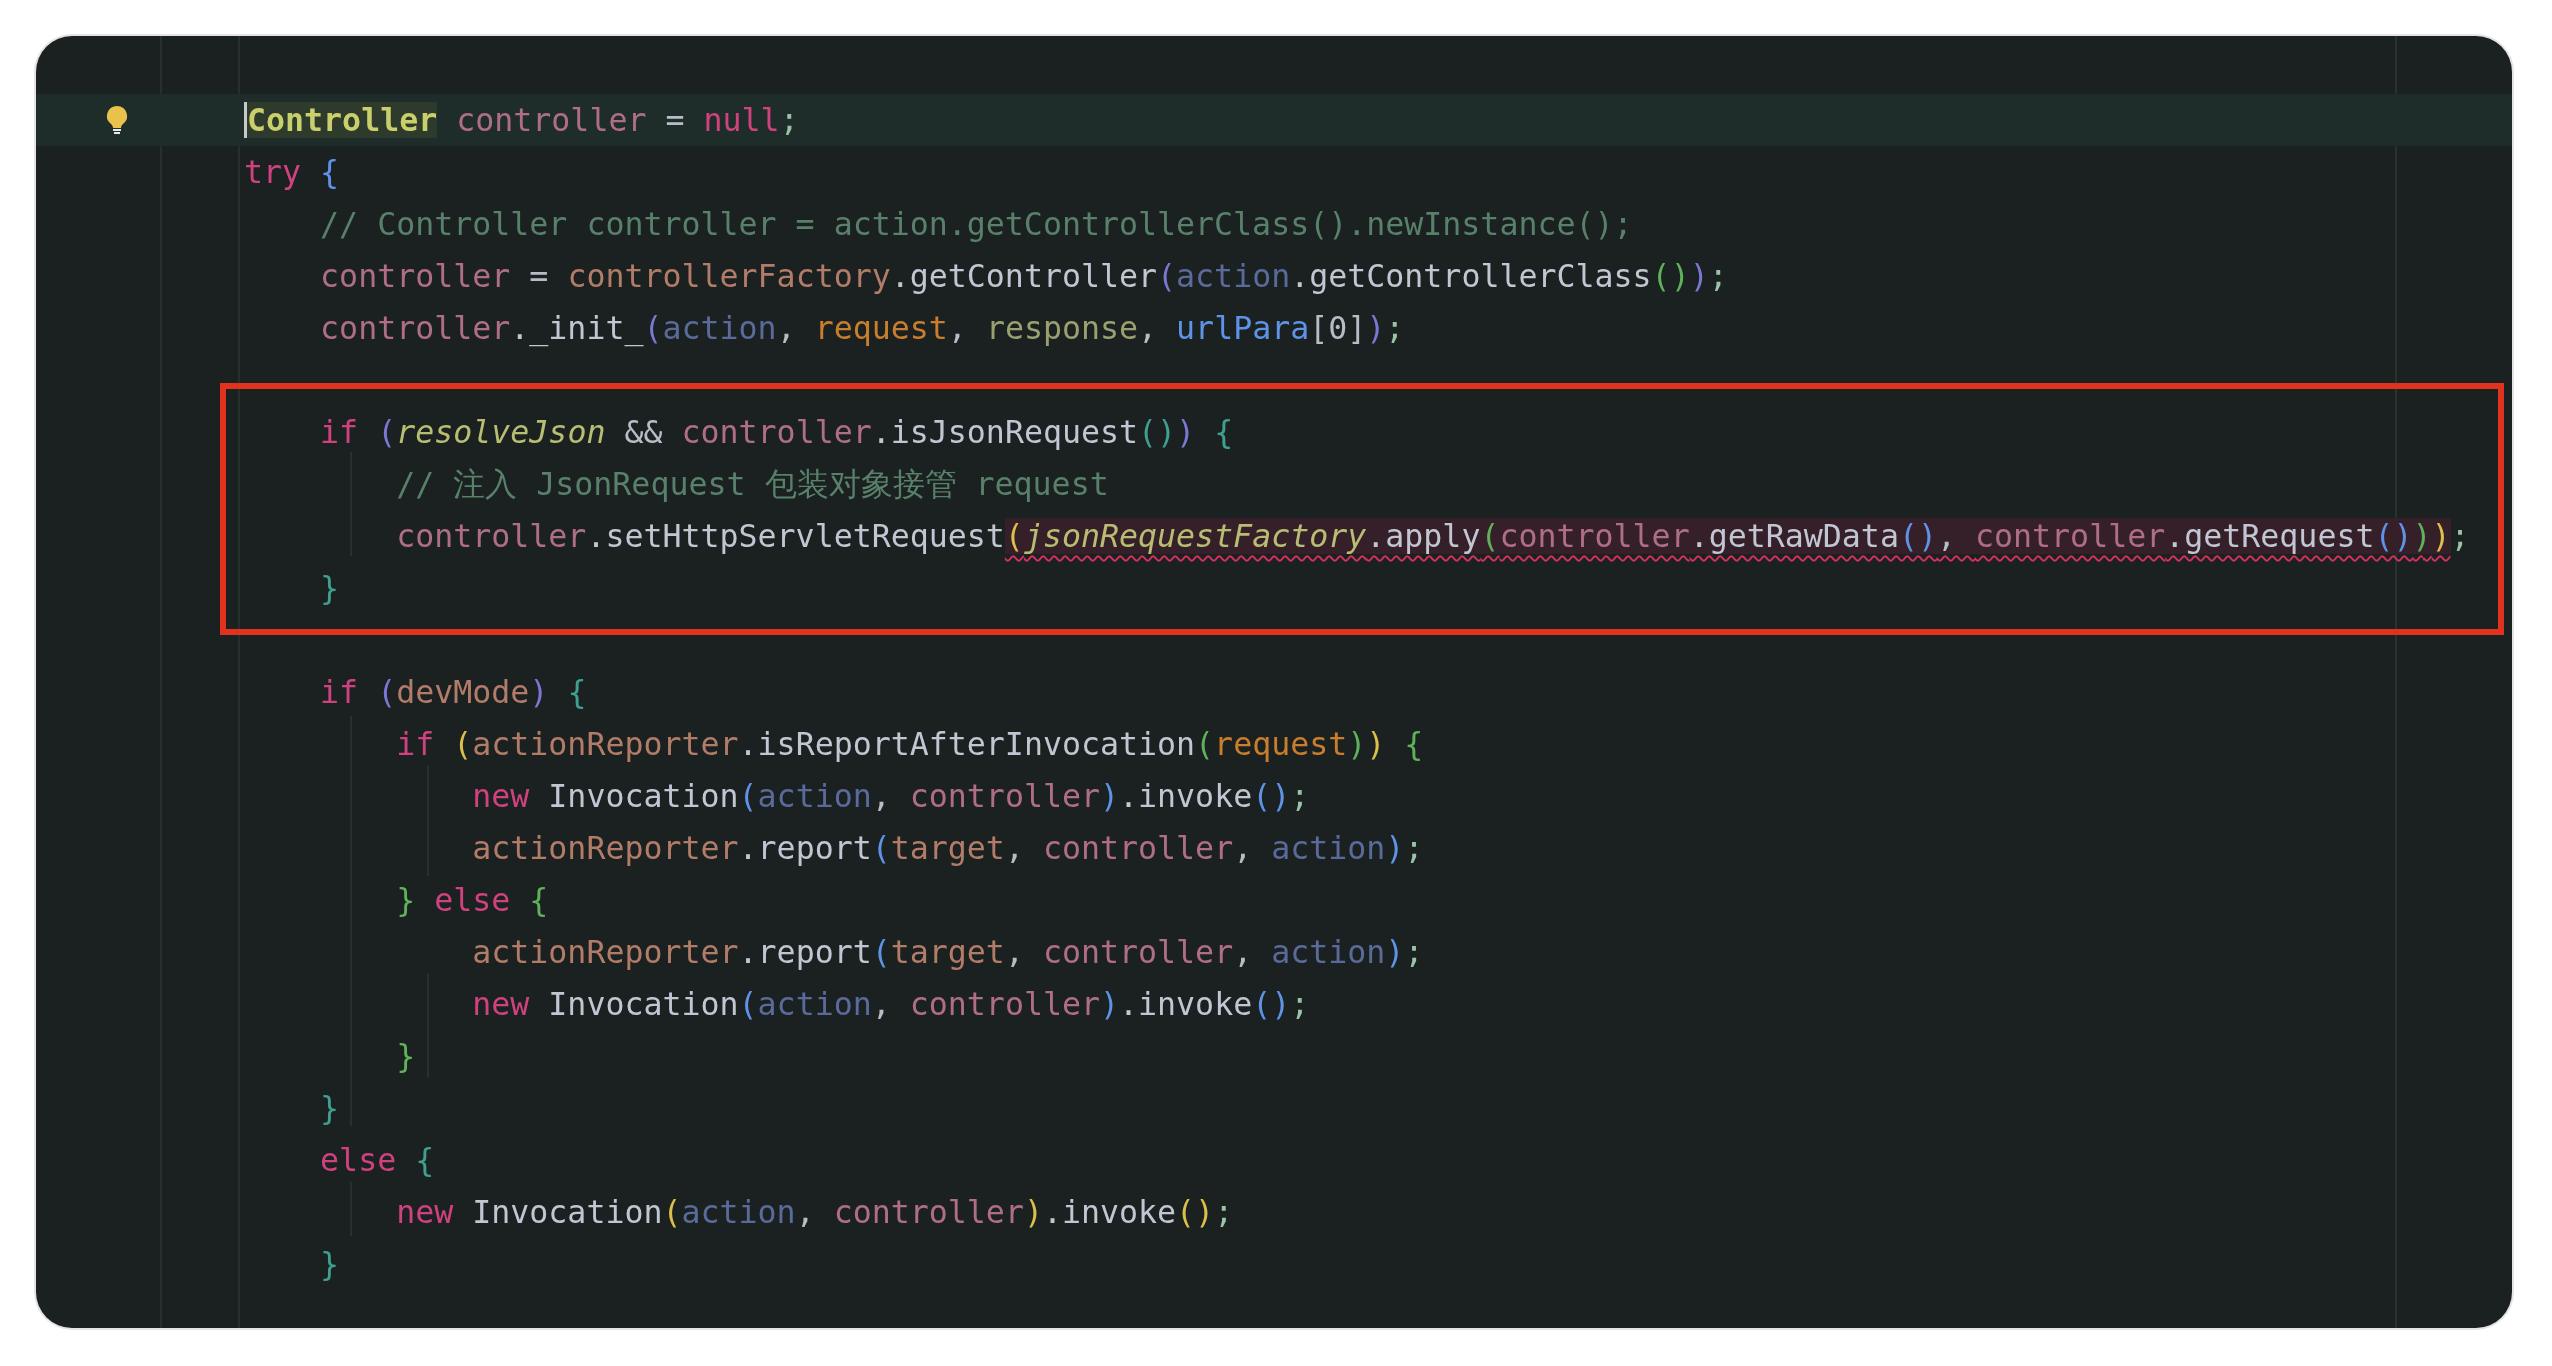  What do you see at coordinates (752, 484) in the screenshot?
I see `code-line: // 注入 JsonRequest 包装对象接管 request` at bounding box center [752, 484].